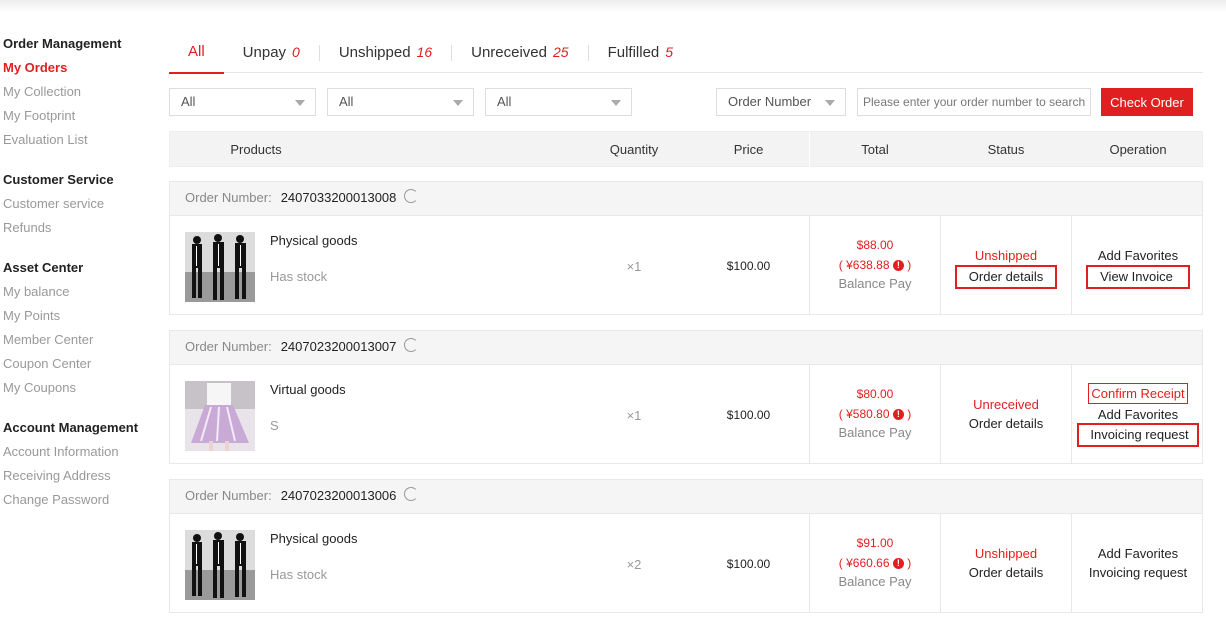 The height and width of the screenshot is (625, 1226). What do you see at coordinates (875, 394) in the screenshot?
I see `total-usd: $80.00` at bounding box center [875, 394].